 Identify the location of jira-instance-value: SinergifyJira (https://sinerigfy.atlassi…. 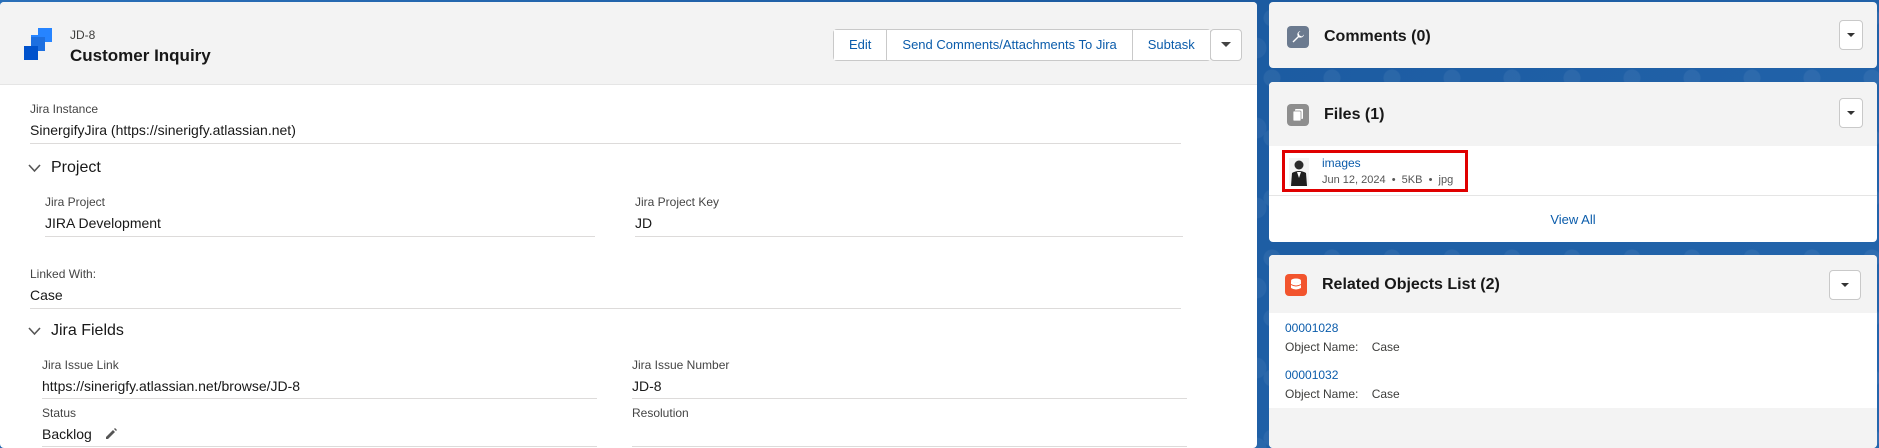
(163, 130).